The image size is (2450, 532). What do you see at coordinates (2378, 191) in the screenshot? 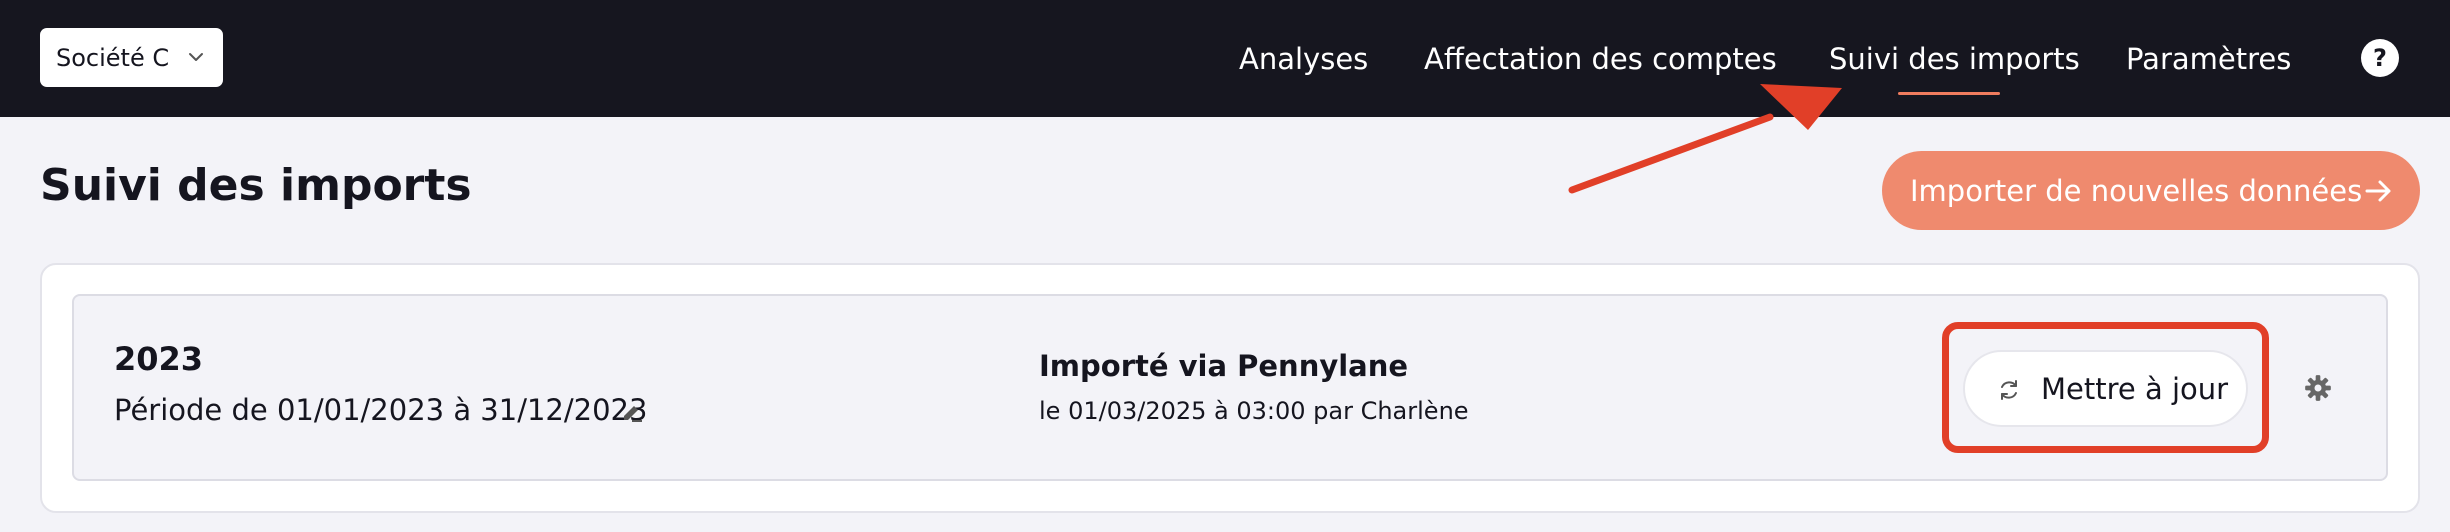
I see `arrow-right-icon` at bounding box center [2378, 191].